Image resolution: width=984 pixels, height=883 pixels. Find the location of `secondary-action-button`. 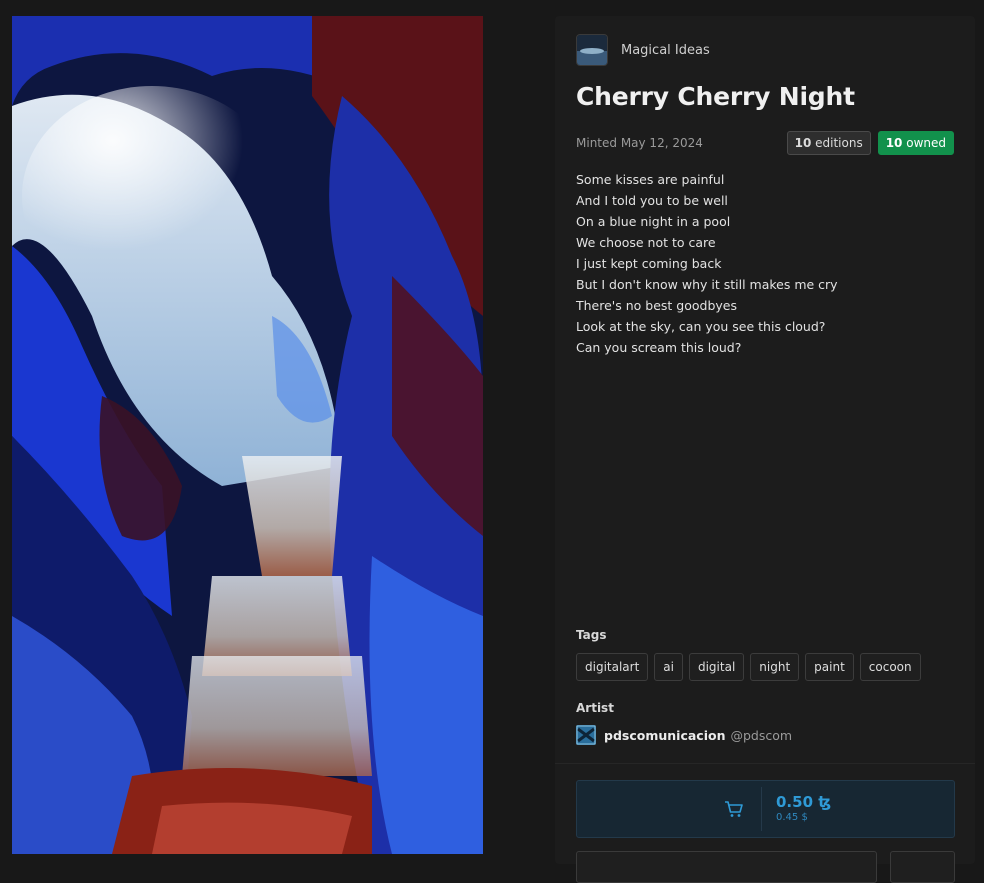

secondary-action-button is located at coordinates (726, 867).